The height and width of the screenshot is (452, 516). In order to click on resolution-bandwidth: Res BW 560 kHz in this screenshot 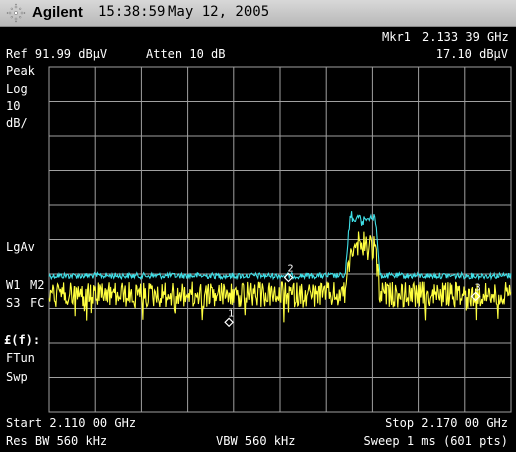, I will do `click(57, 441)`.